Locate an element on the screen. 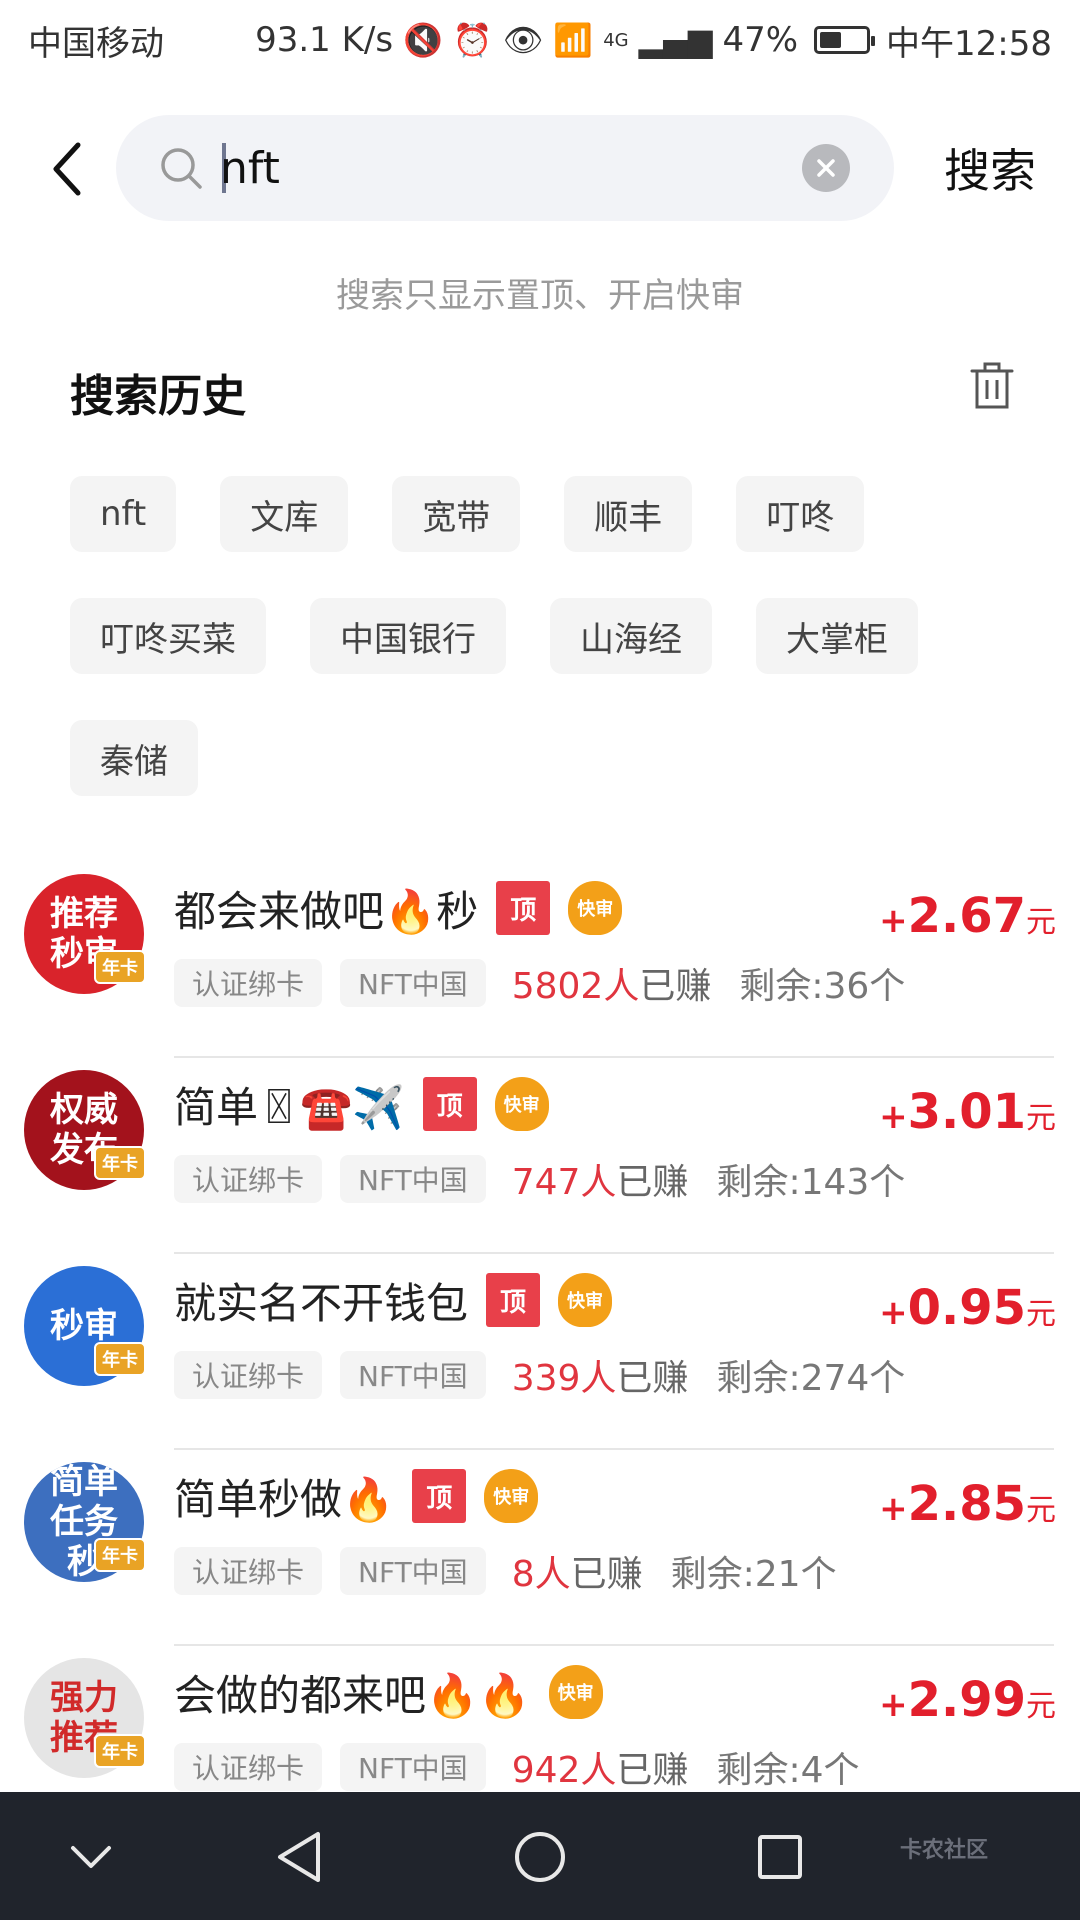  search-icon is located at coordinates (181, 168).